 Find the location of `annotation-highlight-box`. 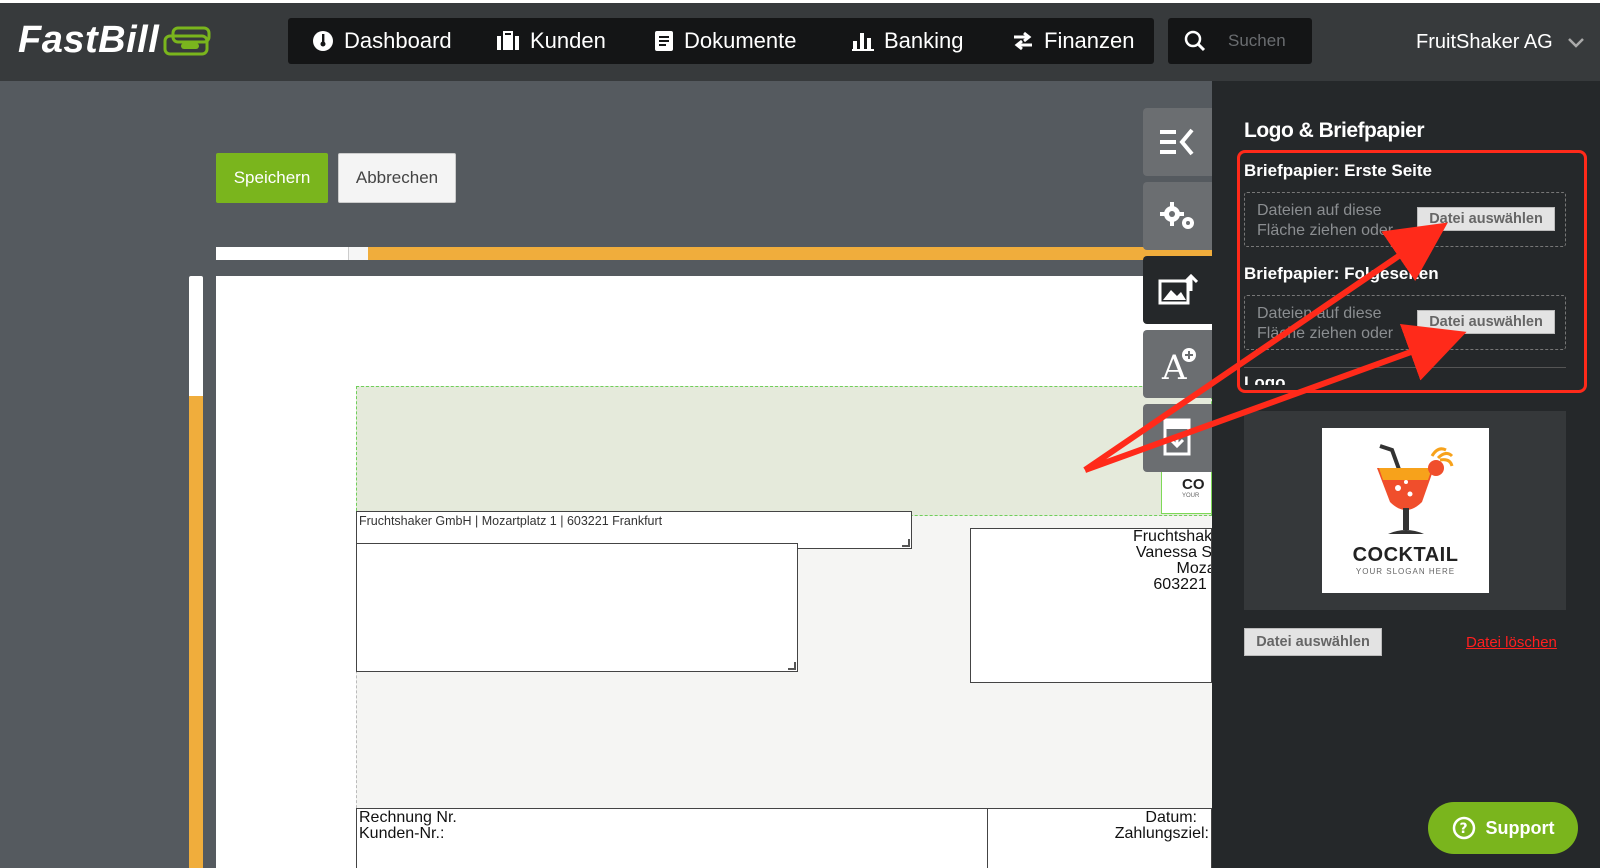

annotation-highlight-box is located at coordinates (1412, 271).